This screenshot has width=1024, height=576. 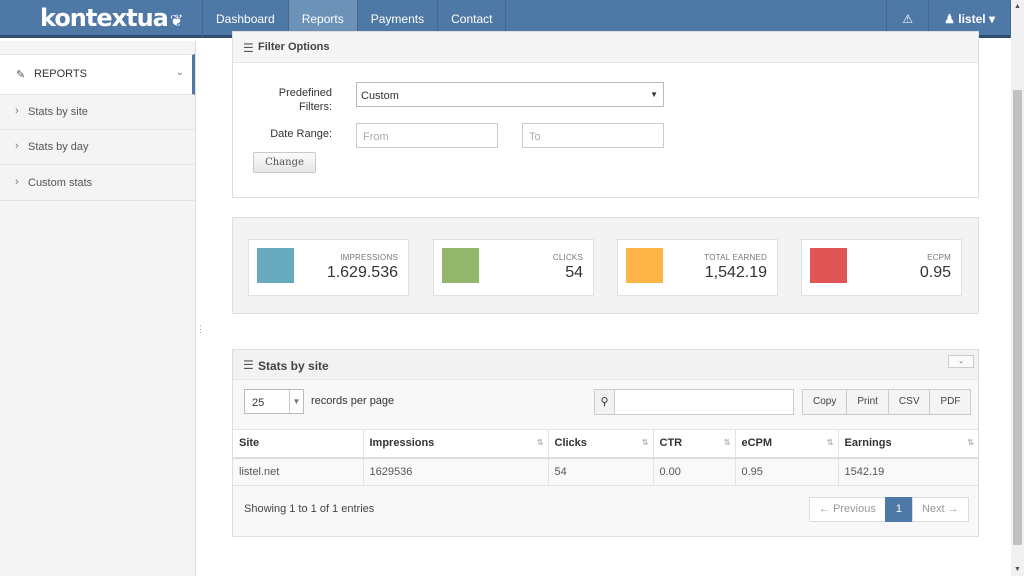 What do you see at coordinates (574, 272) in the screenshot?
I see `stat-value: 54` at bounding box center [574, 272].